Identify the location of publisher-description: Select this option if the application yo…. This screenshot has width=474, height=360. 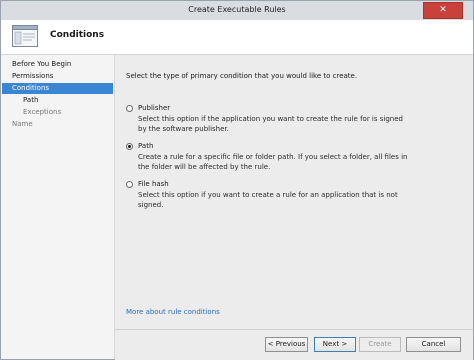
(270, 124).